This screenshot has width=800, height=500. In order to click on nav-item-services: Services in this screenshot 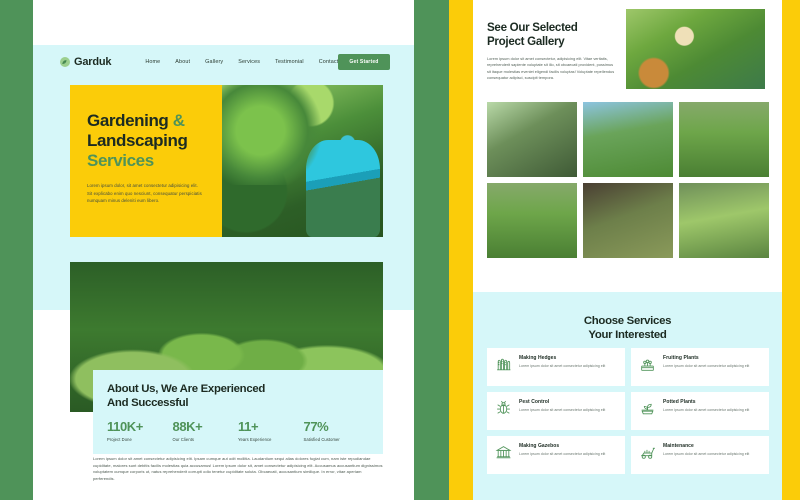, I will do `click(249, 62)`.